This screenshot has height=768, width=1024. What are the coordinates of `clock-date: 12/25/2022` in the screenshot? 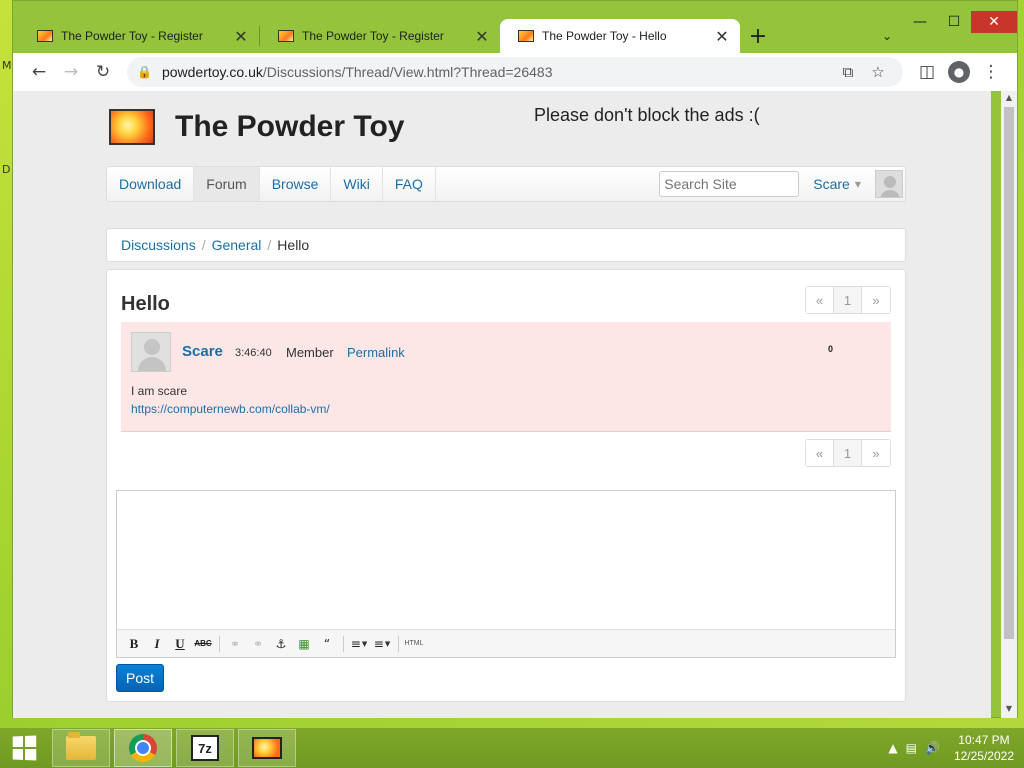 It's located at (983, 756).